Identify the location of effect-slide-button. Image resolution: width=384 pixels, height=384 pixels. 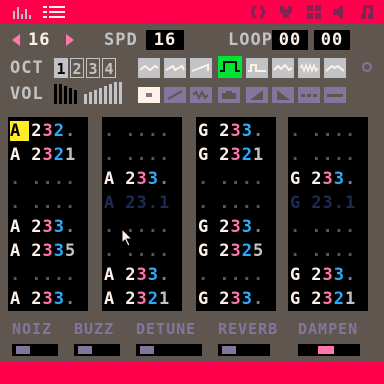
(175, 95).